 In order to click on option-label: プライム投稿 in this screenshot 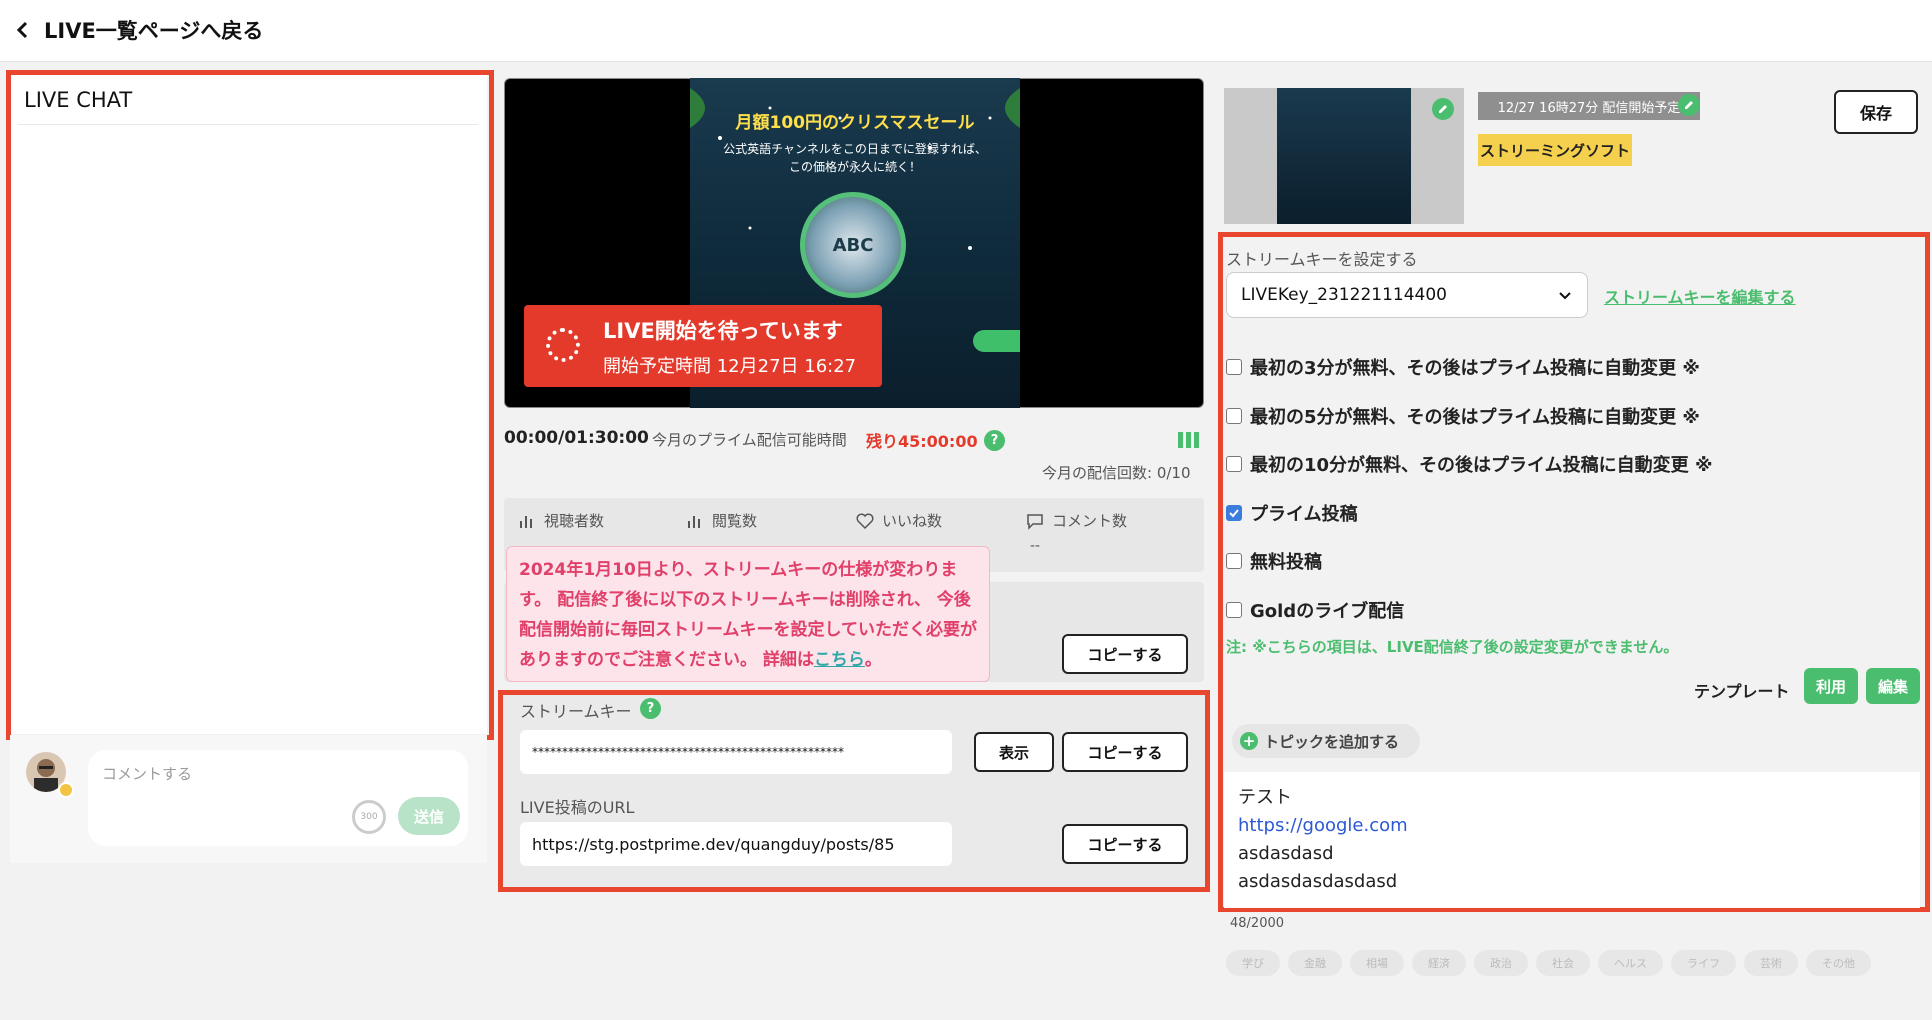, I will do `click(1304, 514)`.